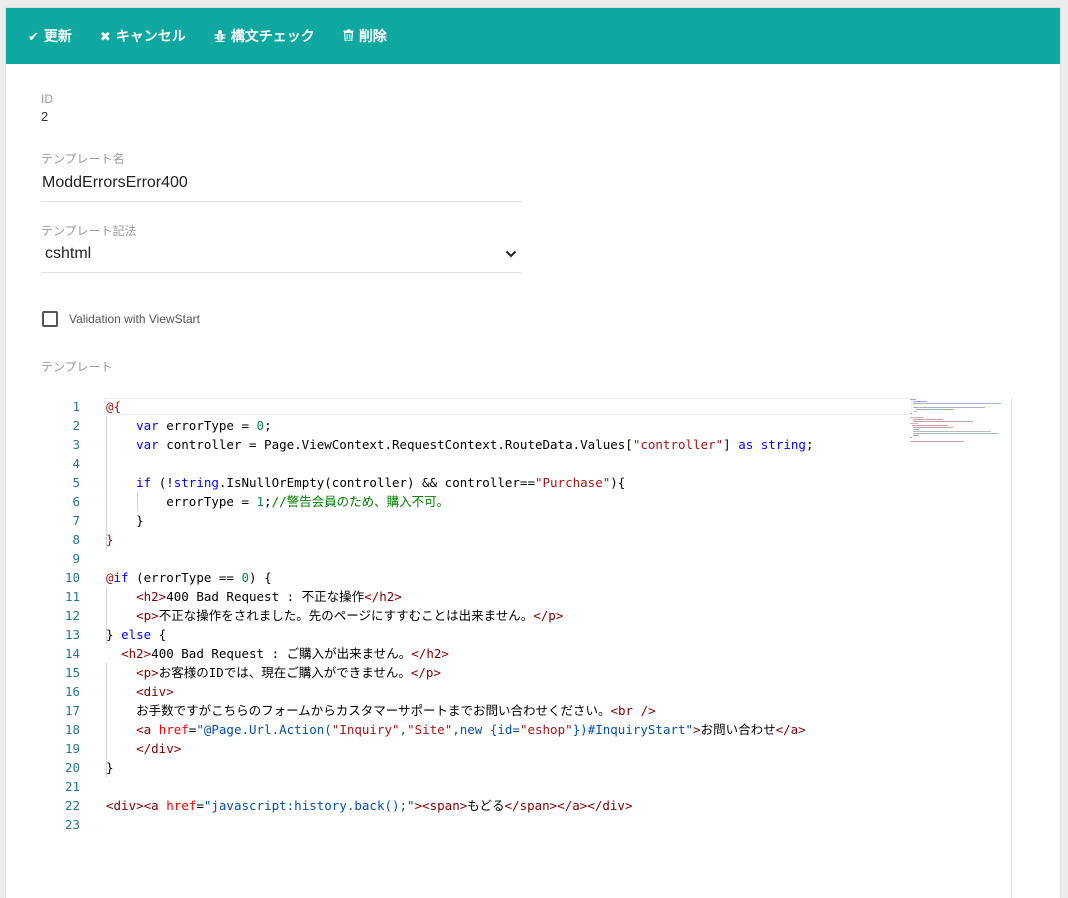 This screenshot has width=1068, height=898. I want to click on code-token: 1, so click(260, 501).